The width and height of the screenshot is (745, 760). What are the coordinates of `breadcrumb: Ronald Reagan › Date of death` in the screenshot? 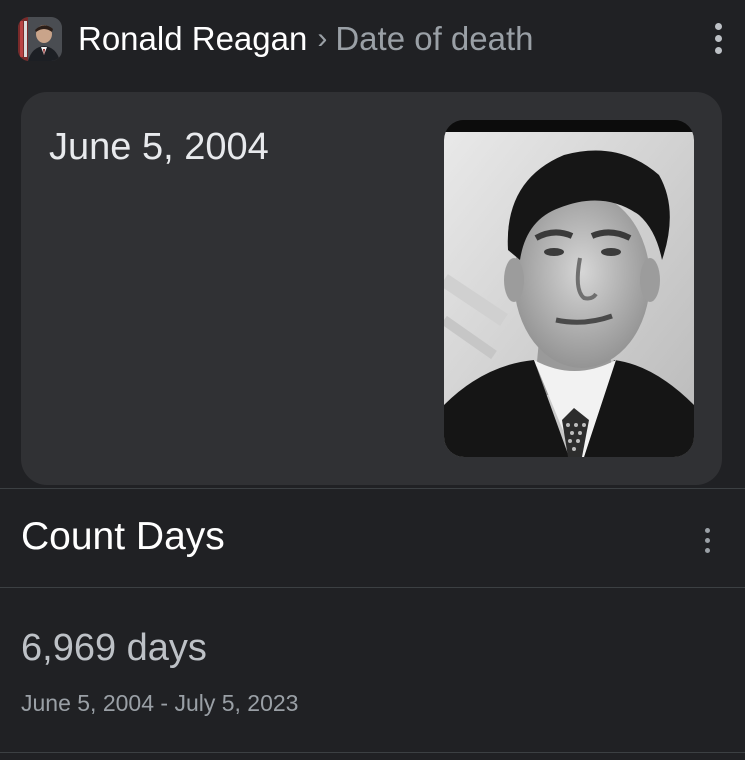 It's located at (306, 39).